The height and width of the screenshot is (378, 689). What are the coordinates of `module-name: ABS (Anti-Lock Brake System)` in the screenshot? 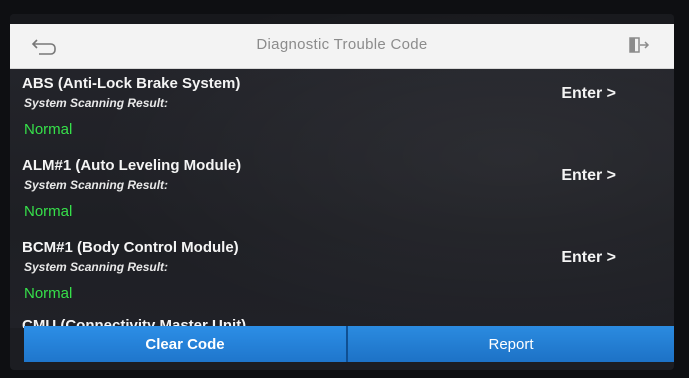 It's located at (131, 83).